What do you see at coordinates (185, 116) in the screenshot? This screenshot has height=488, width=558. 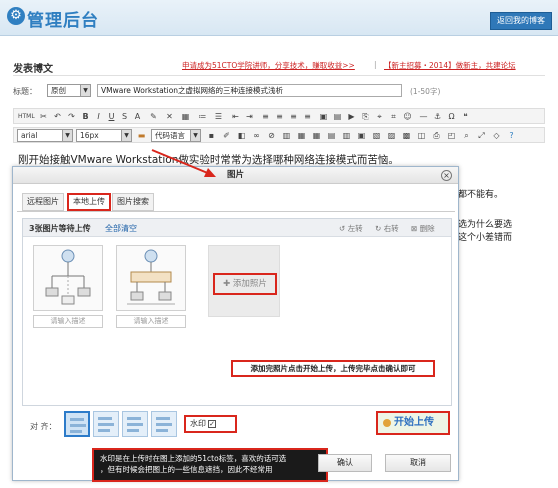 I see `insert-table-icon: ▦` at bounding box center [185, 116].